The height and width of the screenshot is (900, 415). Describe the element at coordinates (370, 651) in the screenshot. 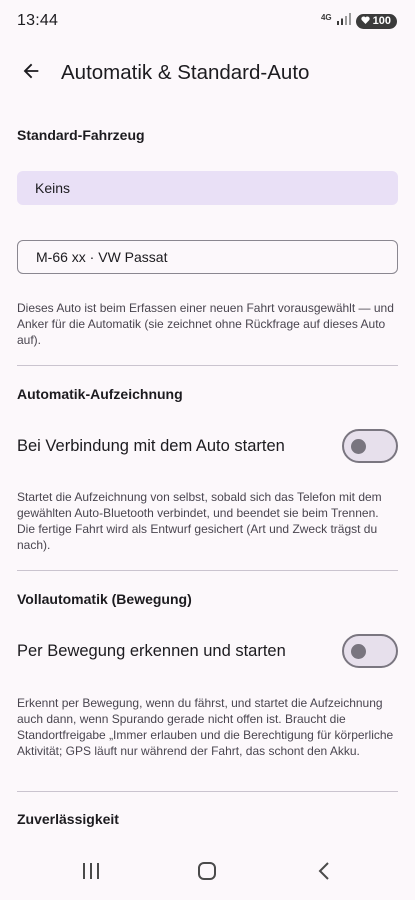

I see `motion-start-switch` at that location.